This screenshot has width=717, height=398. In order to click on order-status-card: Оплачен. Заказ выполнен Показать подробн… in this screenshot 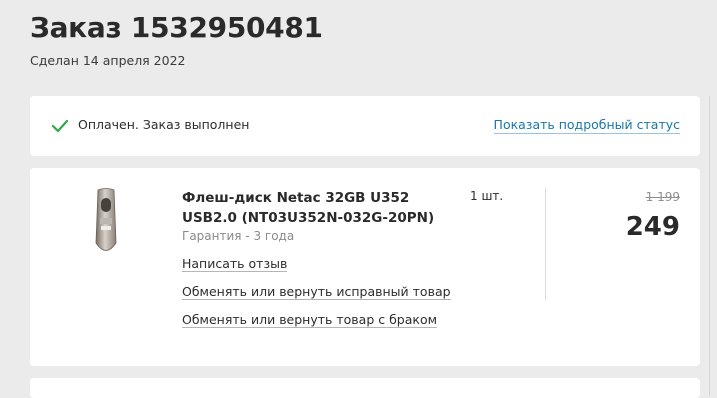, I will do `click(365, 126)`.